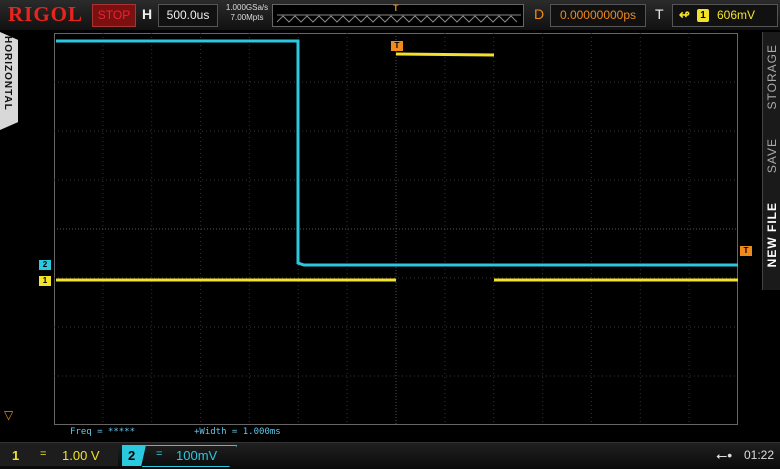 The width and height of the screenshot is (780, 469). What do you see at coordinates (598, 15) in the screenshot?
I see `delay-value: 0.00000000ps` at bounding box center [598, 15].